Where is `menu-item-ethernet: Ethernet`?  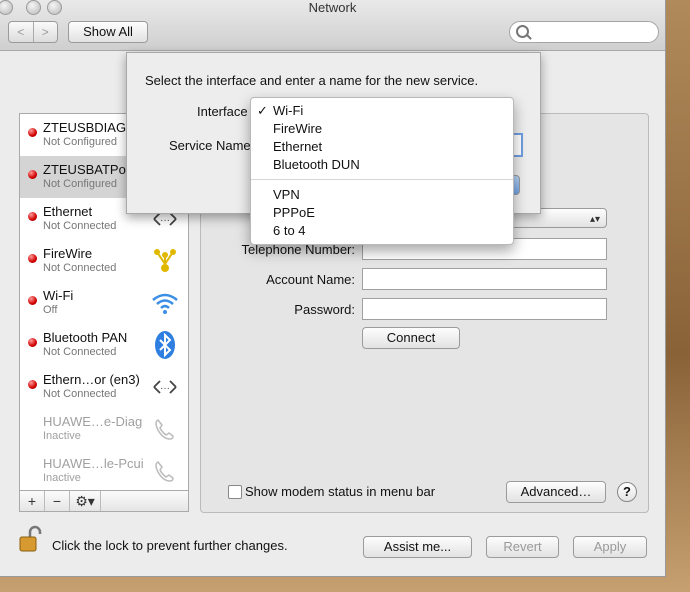
menu-item-ethernet: Ethernet is located at coordinates (297, 146).